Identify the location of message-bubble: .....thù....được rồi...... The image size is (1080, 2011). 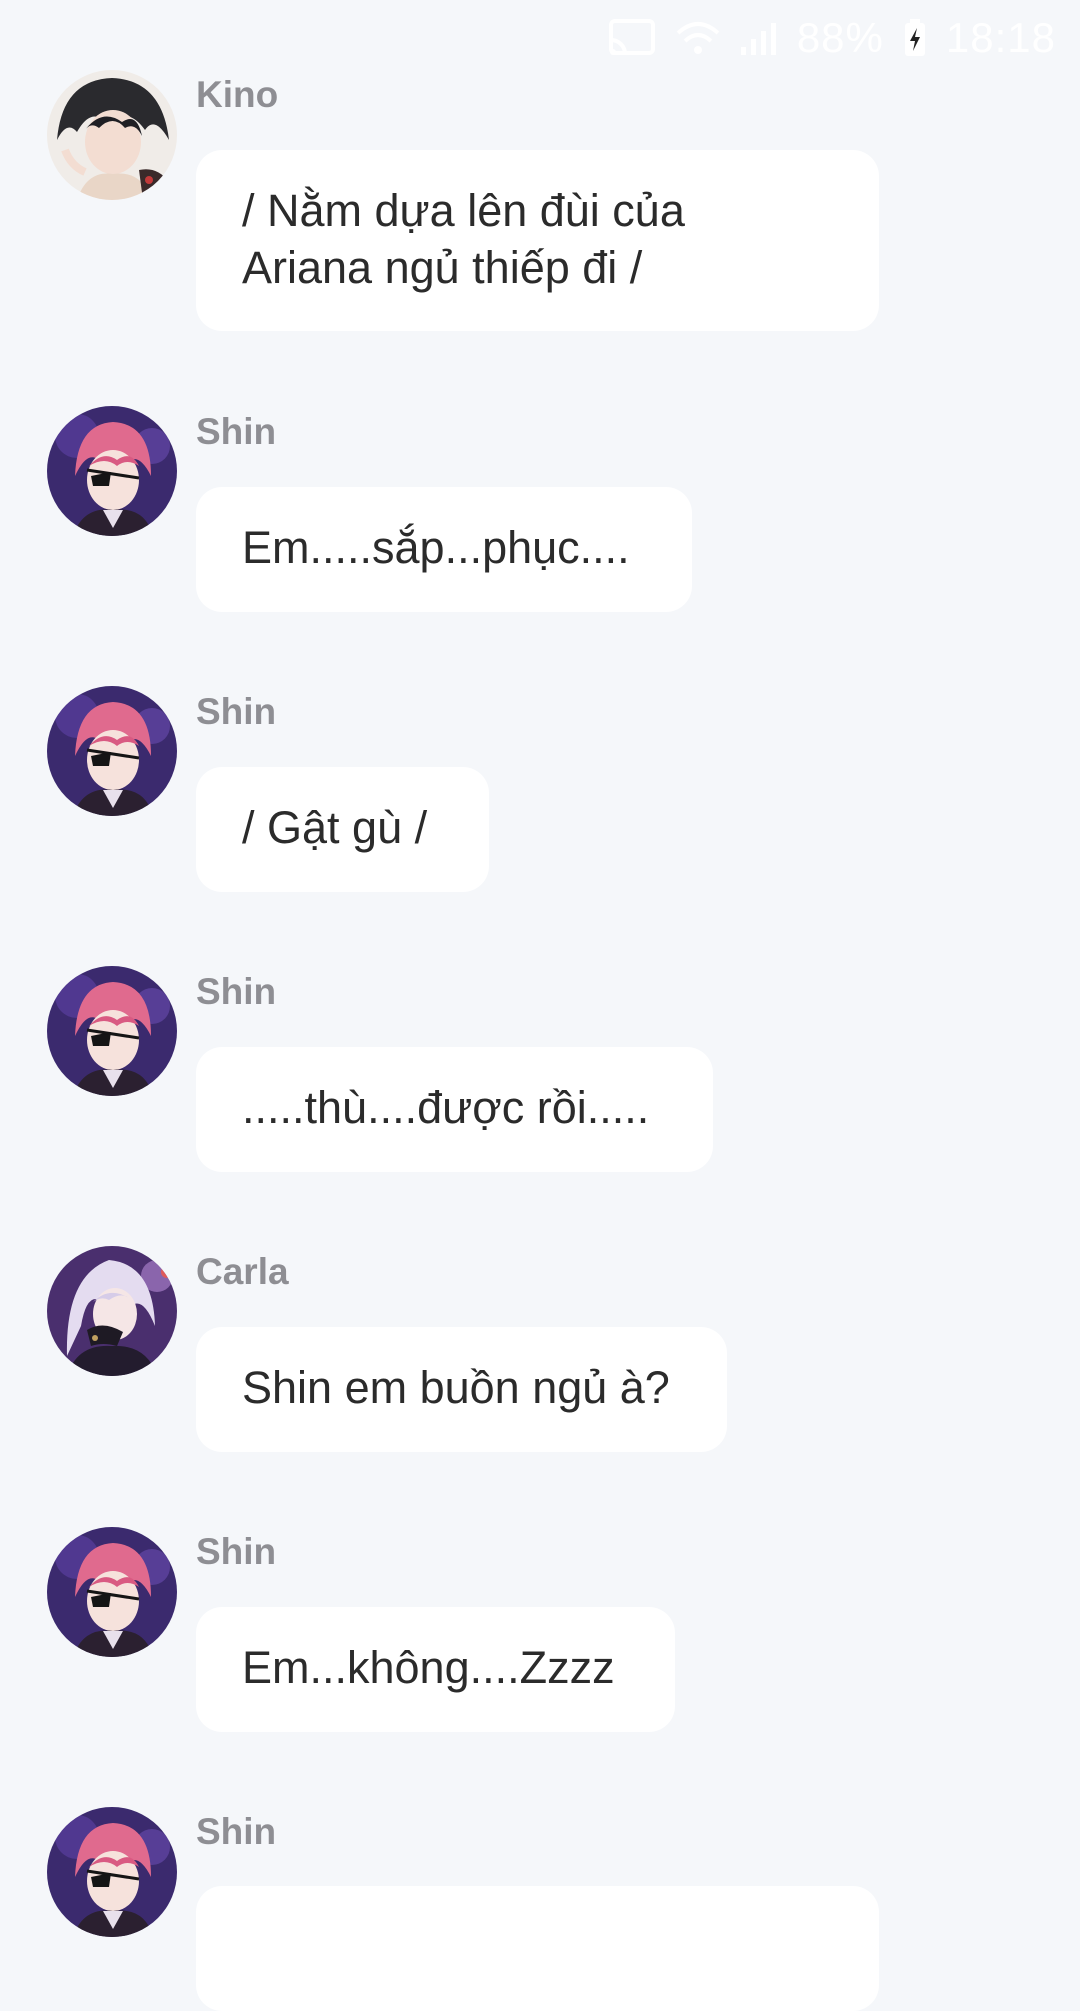
(454, 1109).